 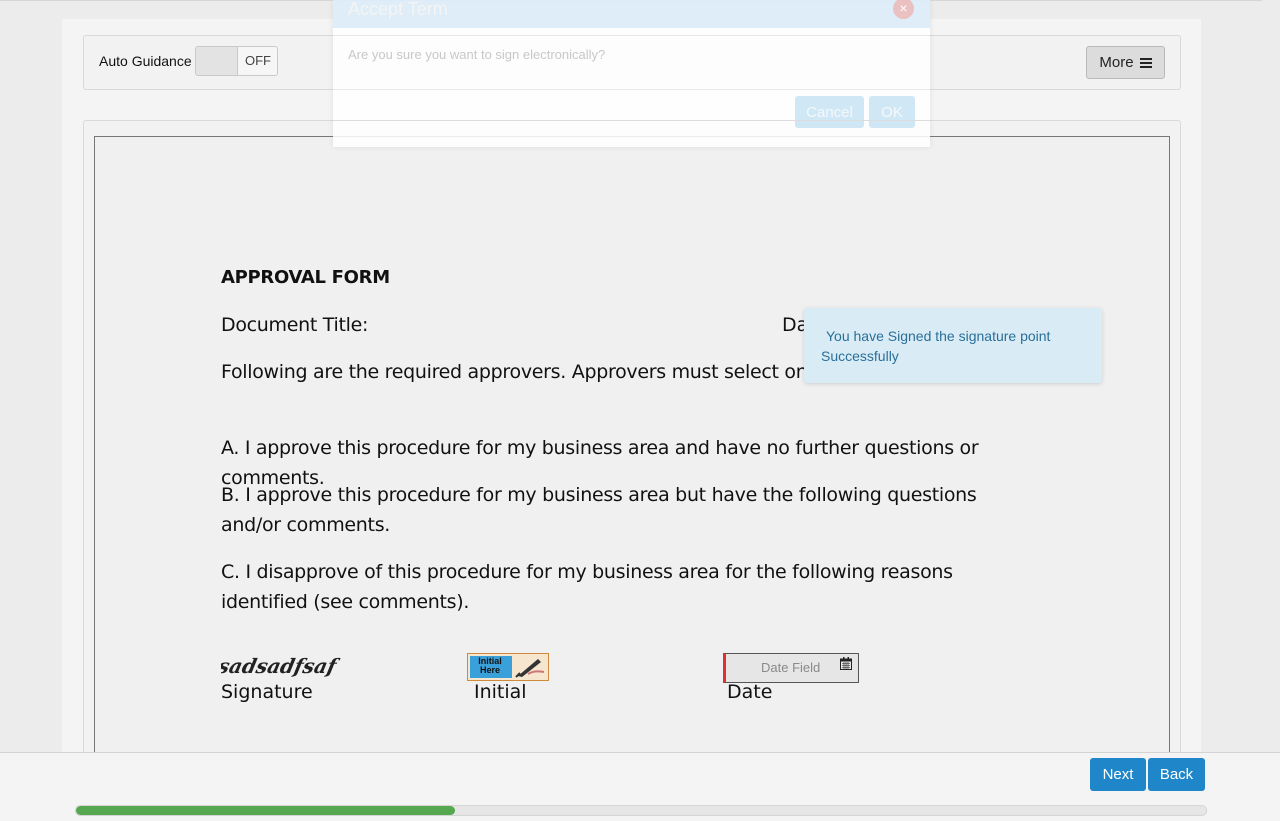 I want to click on more-button-label: More, so click(x=1116, y=62).